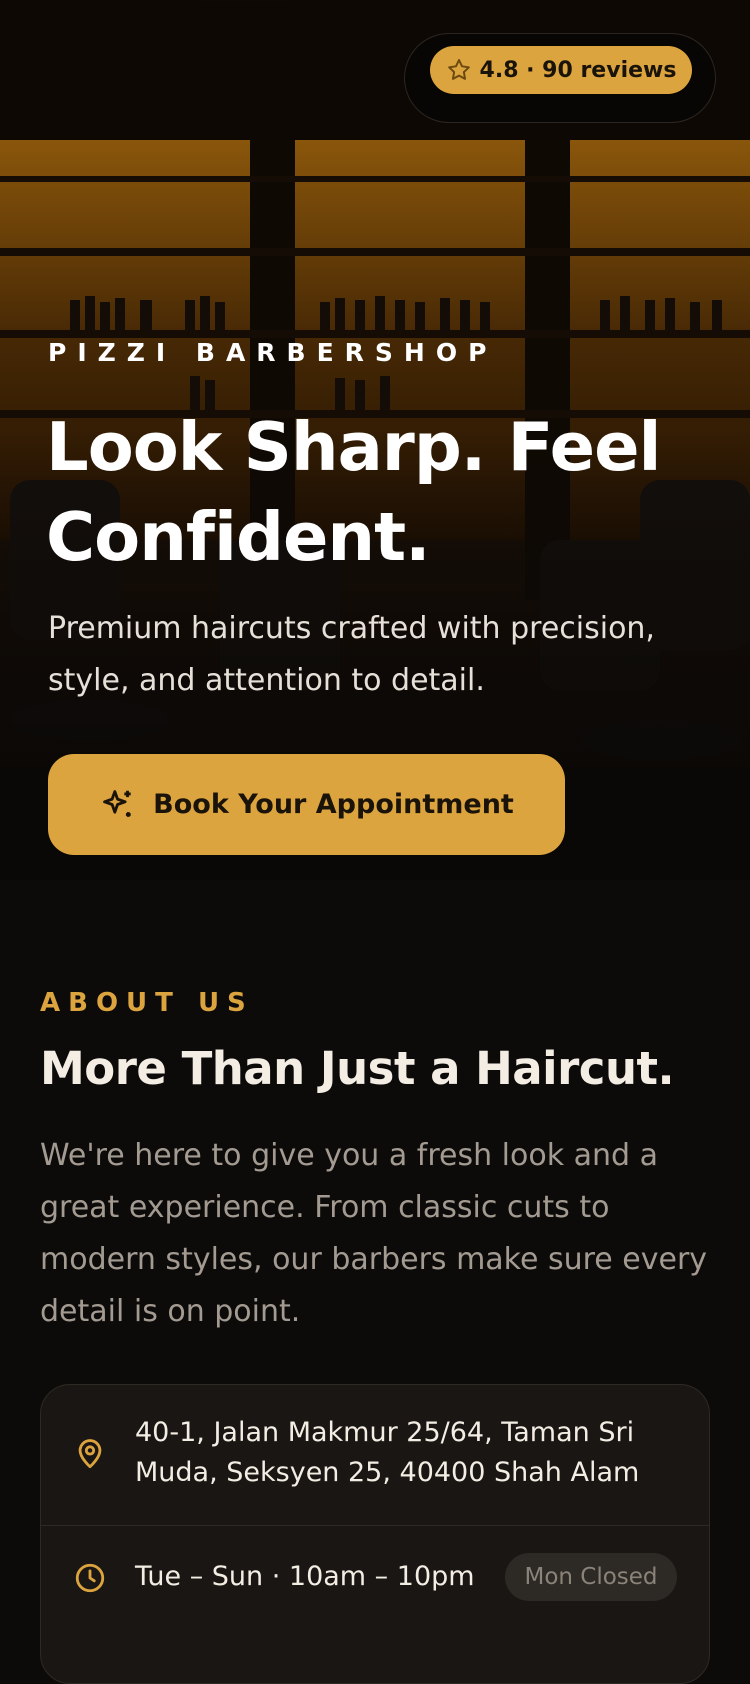 The height and width of the screenshot is (1684, 750). I want to click on clock-icon, so click(90, 1578).